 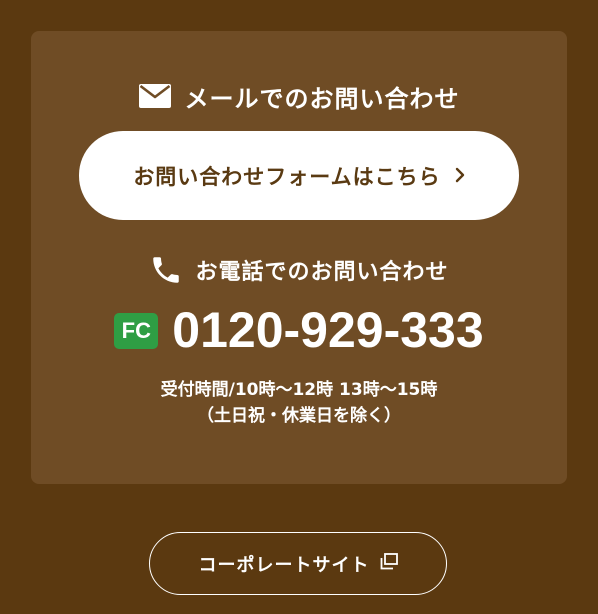 I want to click on closed-days-text: （土日祝・休業日を除く）, so click(x=299, y=416).